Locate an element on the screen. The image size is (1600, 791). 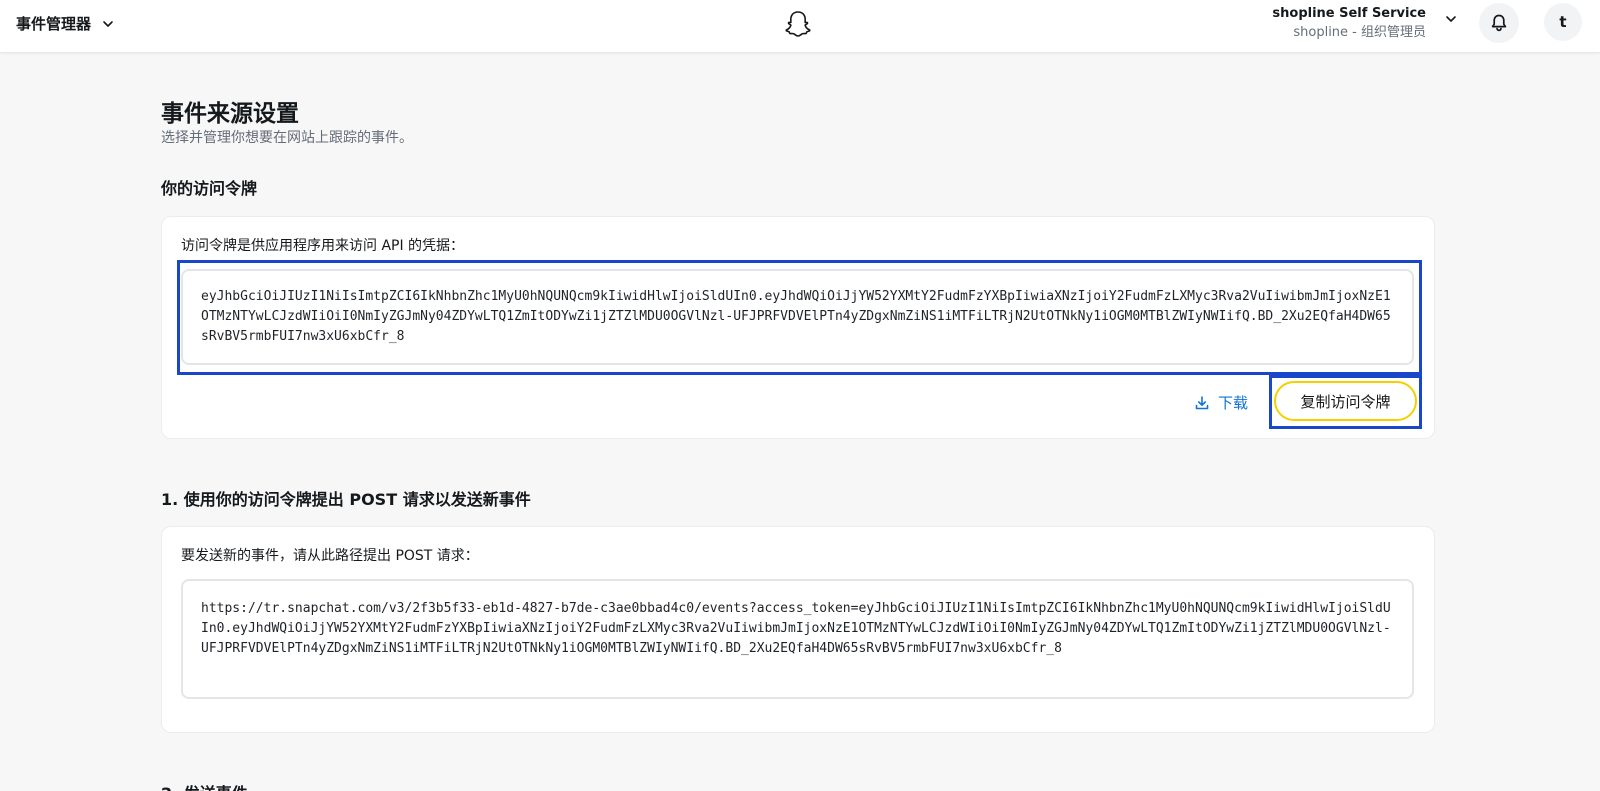
token-field-highlight is located at coordinates (799, 317).